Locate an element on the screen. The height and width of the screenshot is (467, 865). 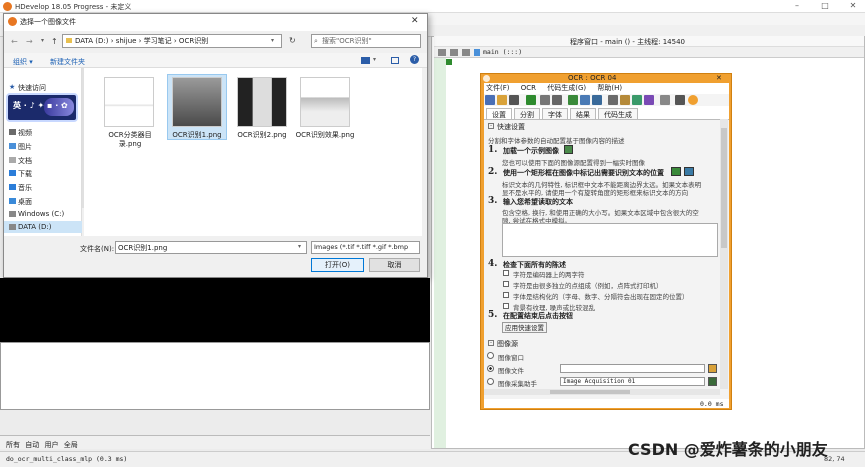
browse-folder-icon is located at coordinates (712, 368).